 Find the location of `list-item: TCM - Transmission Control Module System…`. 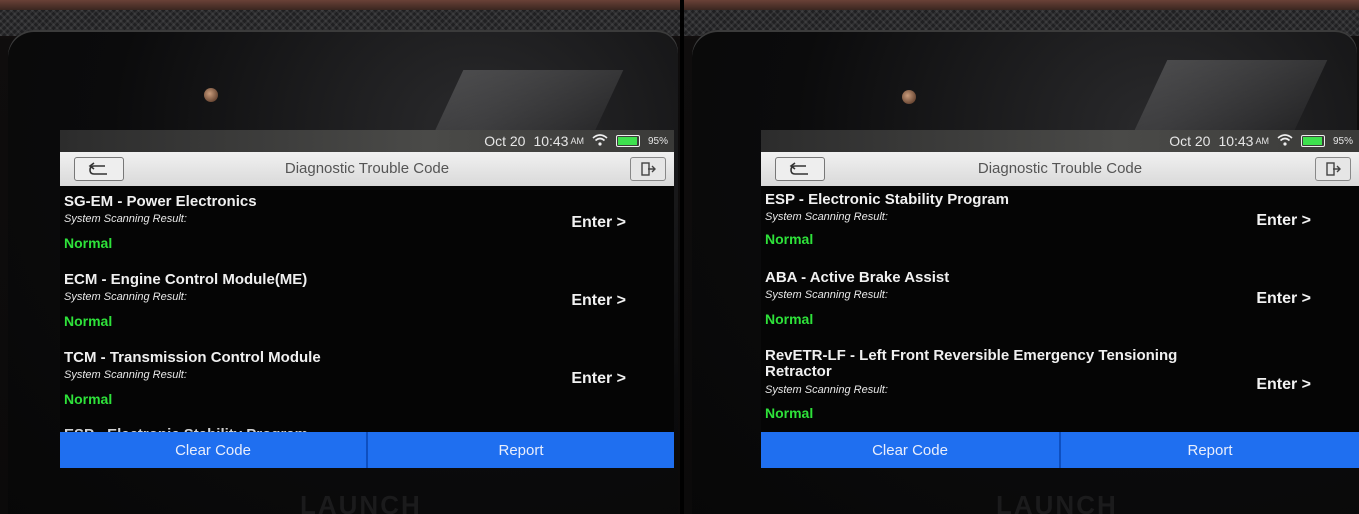

list-item: TCM - Transmission Control Module System… is located at coordinates (367, 385).